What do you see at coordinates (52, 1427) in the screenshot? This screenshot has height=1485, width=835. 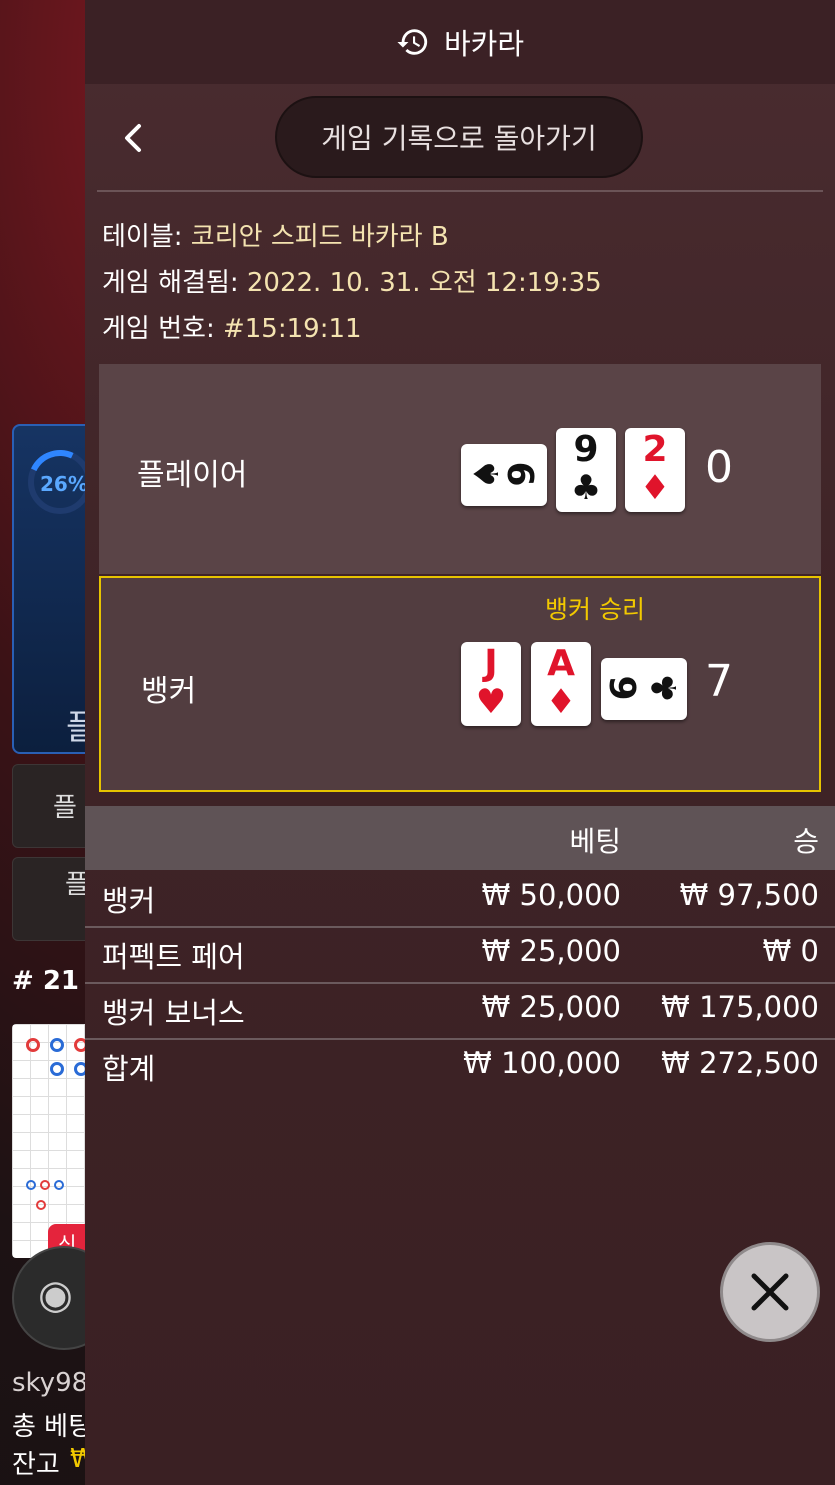 I see `total-bet-label: 총 베팅` at bounding box center [52, 1427].